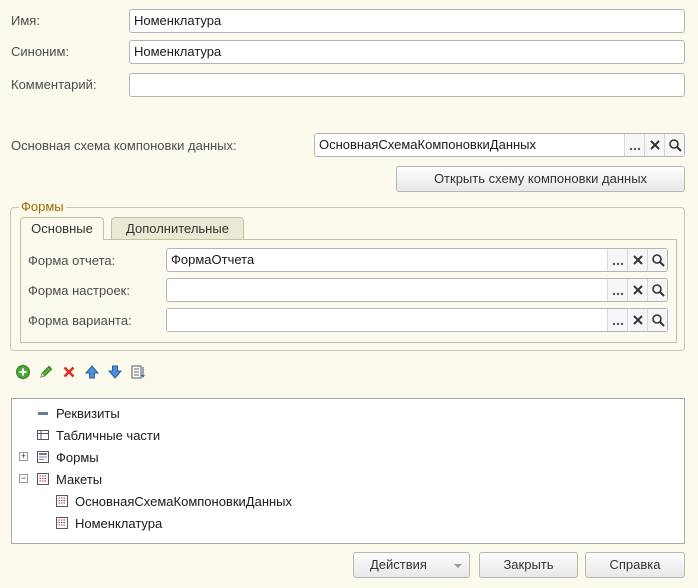 The height and width of the screenshot is (588, 698). I want to click on tree-item-main-schema: ОсновнаяСхемаКомпоновкиДанных, so click(173, 501).